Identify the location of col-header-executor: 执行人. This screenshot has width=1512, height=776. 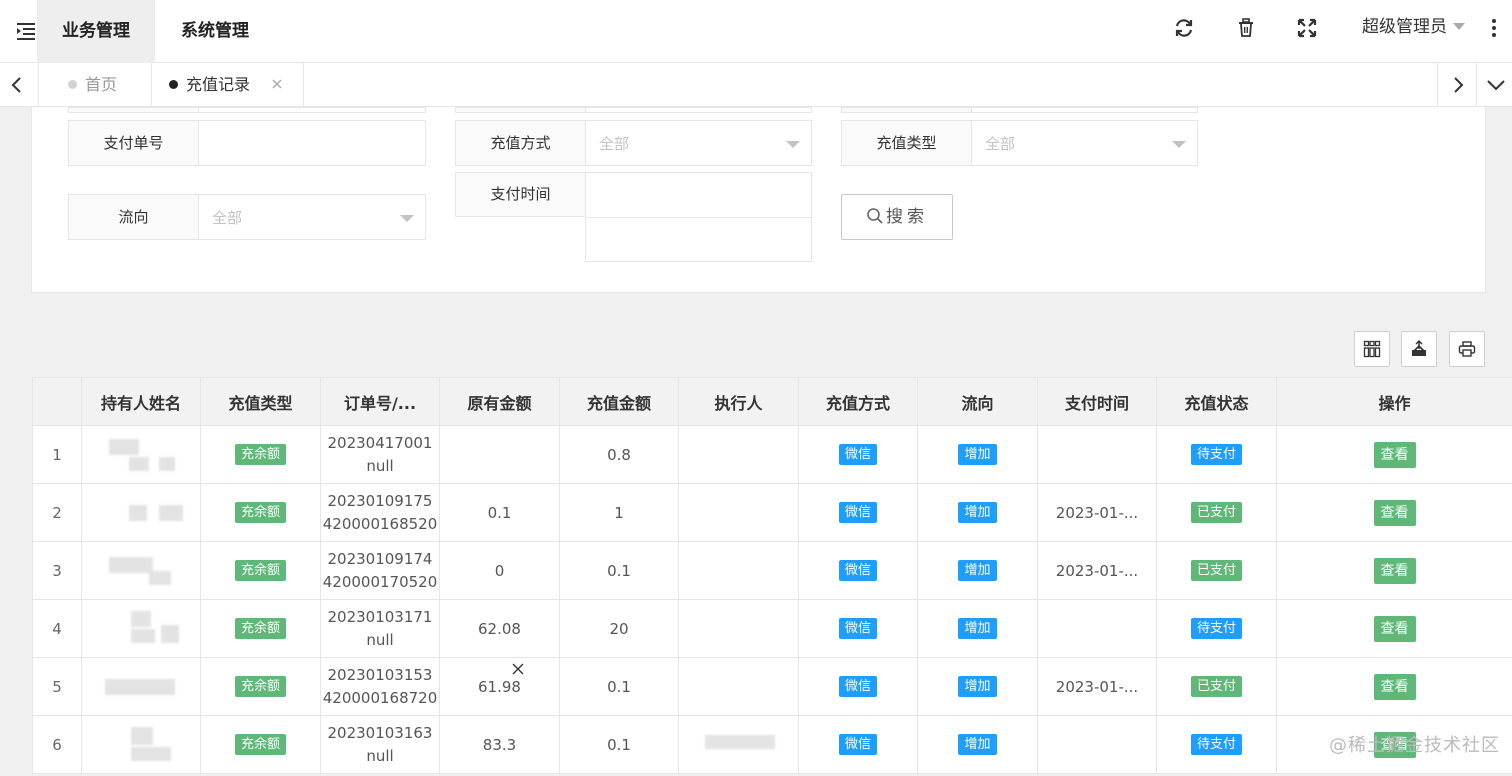
(738, 401).